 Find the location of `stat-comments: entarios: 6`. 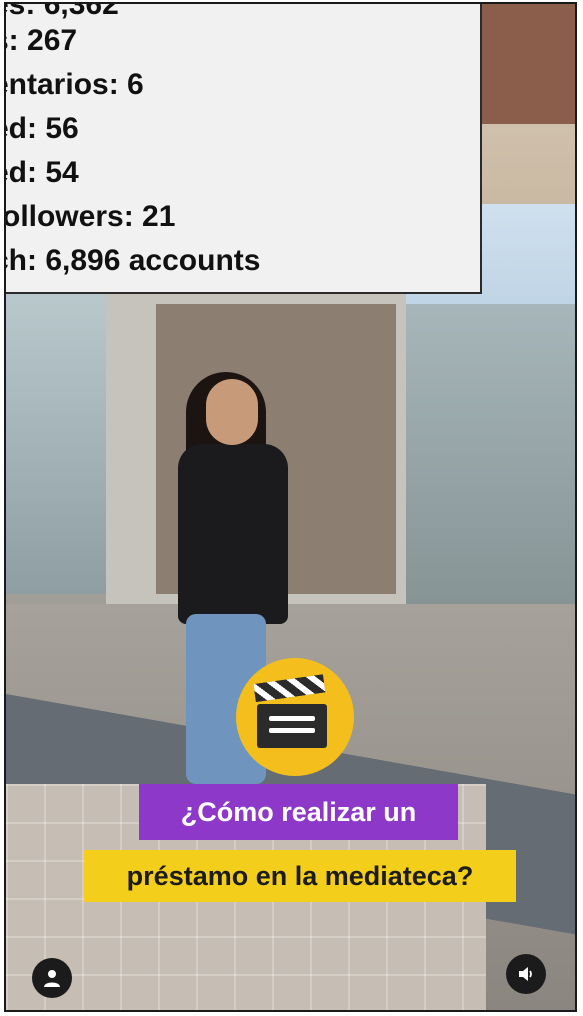

stat-comments: entarios: 6 is located at coordinates (74, 84).